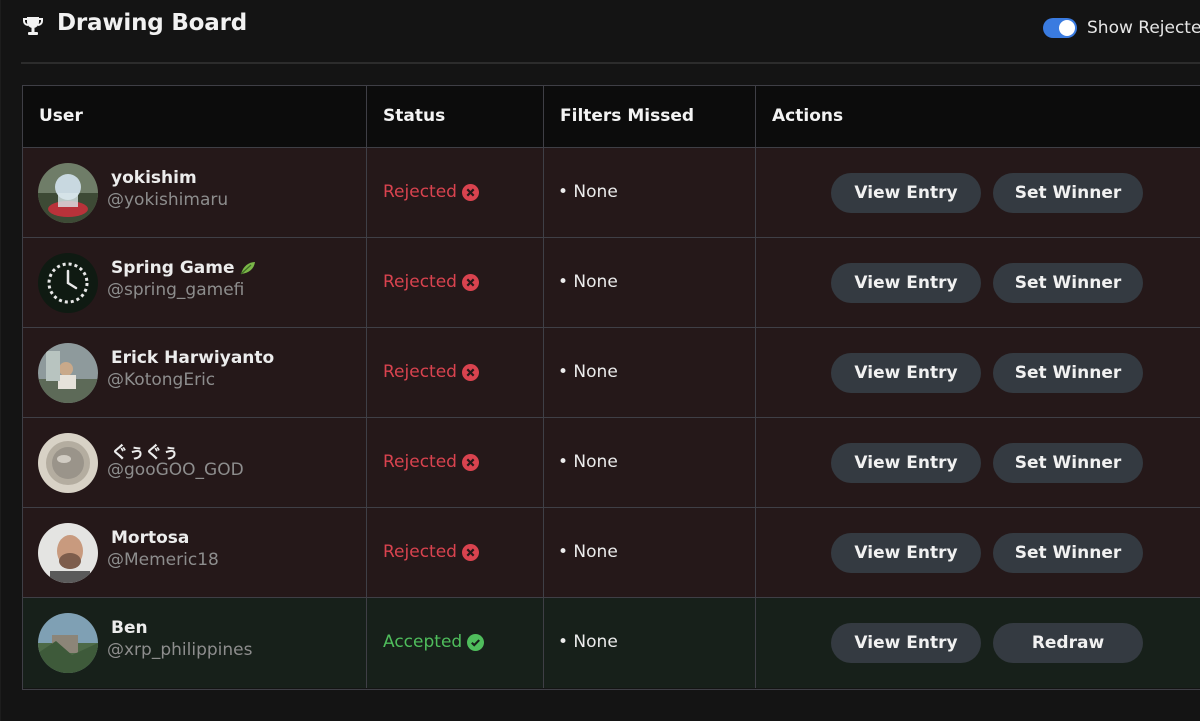 Image resolution: width=1200 pixels, height=721 pixels. I want to click on show-rejected-label: Show Rejecte, so click(1143, 28).